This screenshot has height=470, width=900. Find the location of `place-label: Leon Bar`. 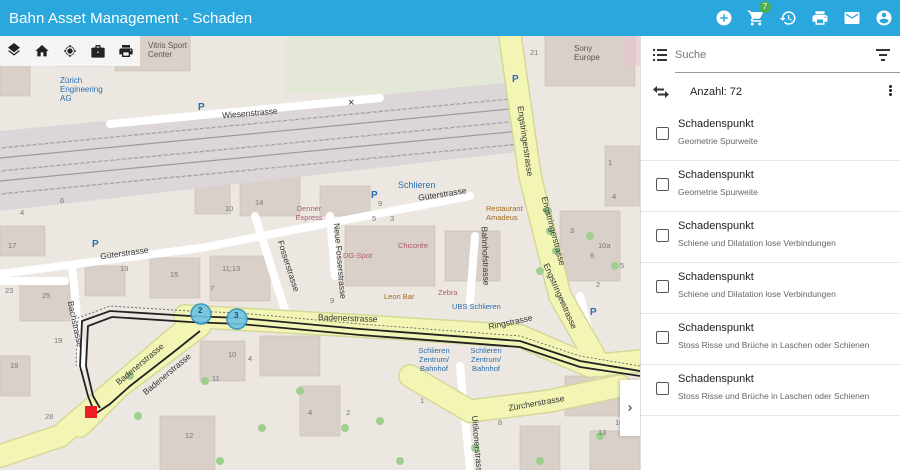

place-label: Leon Bar is located at coordinates (399, 296).